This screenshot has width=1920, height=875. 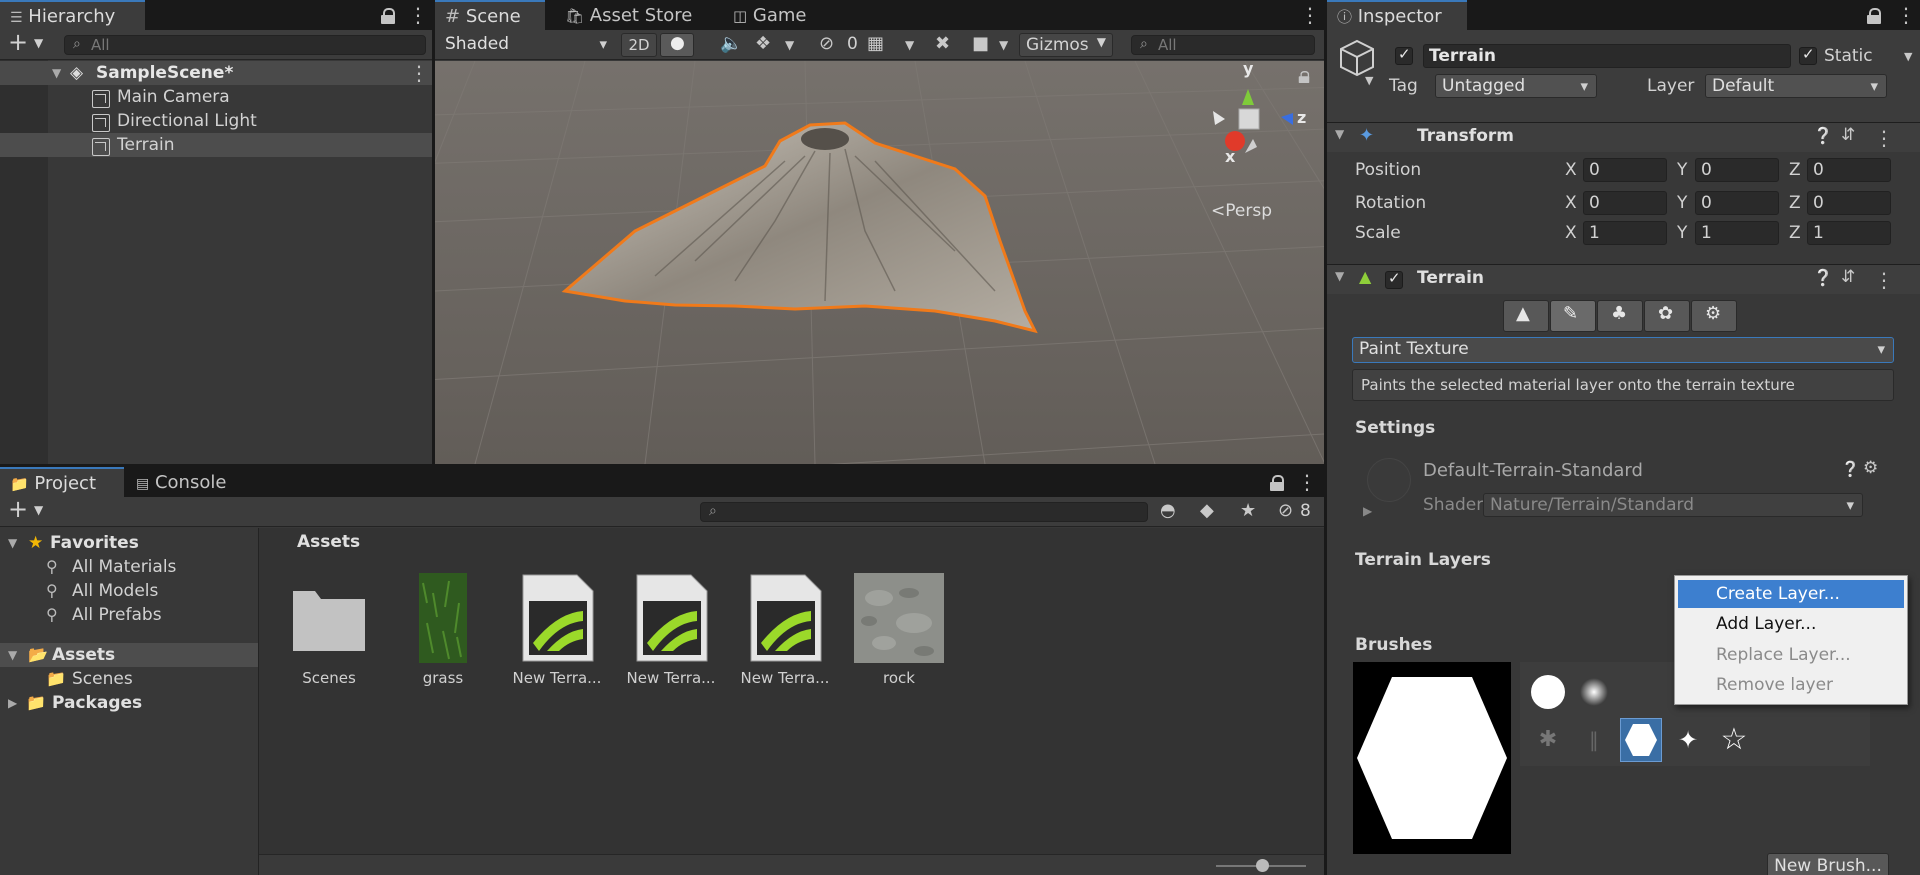 I want to click on create-add-icon: +, so click(x=18, y=42).